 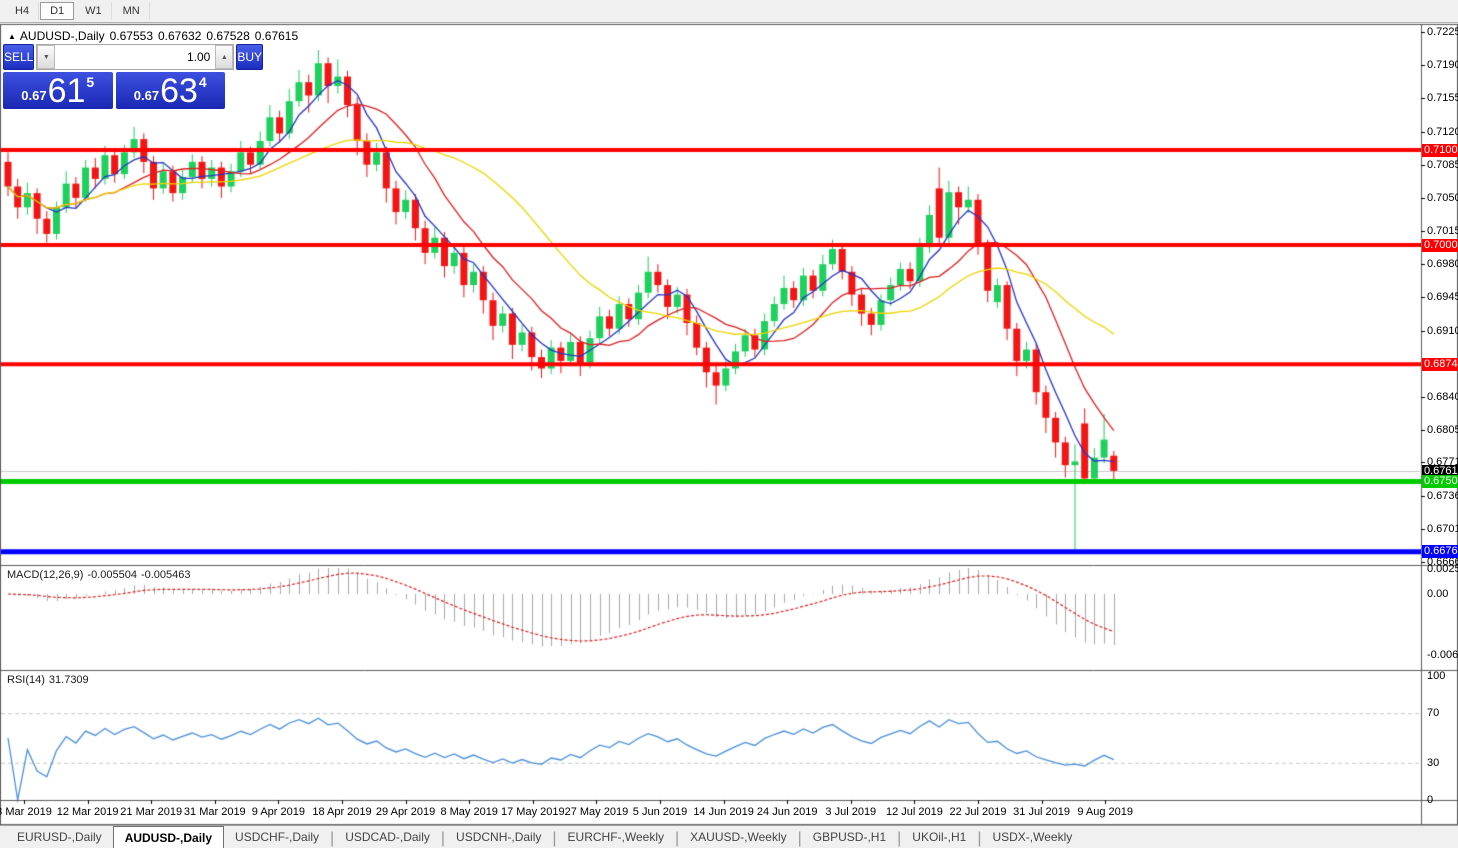 I want to click on rsi-axis-label: 70, so click(x=1433, y=713).